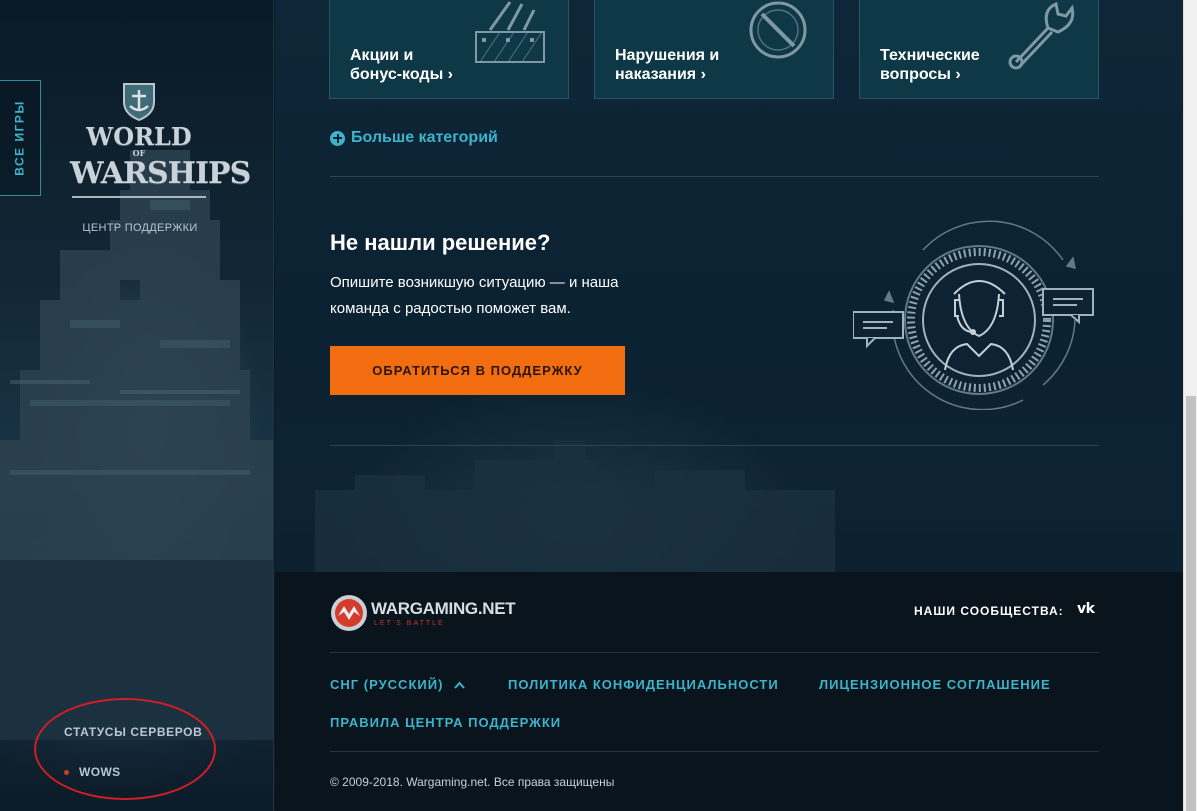 This screenshot has height=811, width=1197. I want to click on all-games-label: ВСЕ ИГРЫ, so click(20, 138).